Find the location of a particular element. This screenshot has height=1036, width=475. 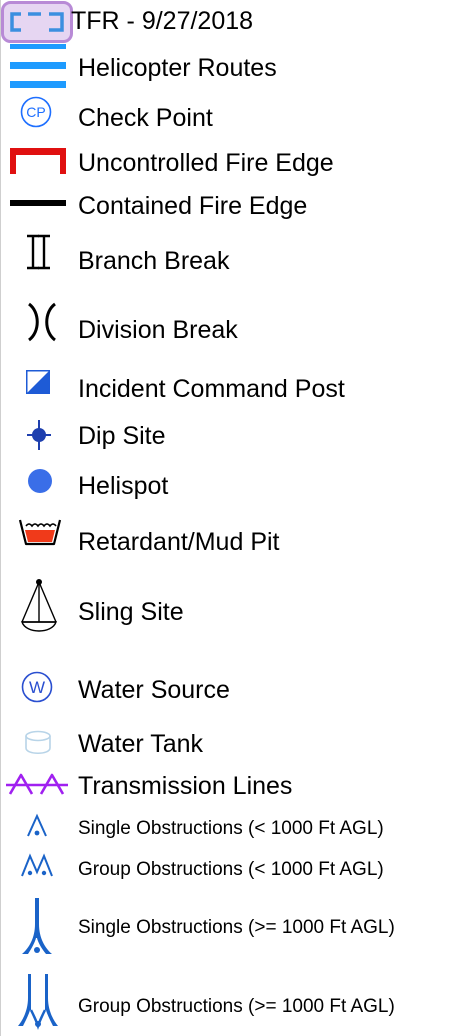

legend-item-sling-site: Sling Site is located at coordinates (237, 618).